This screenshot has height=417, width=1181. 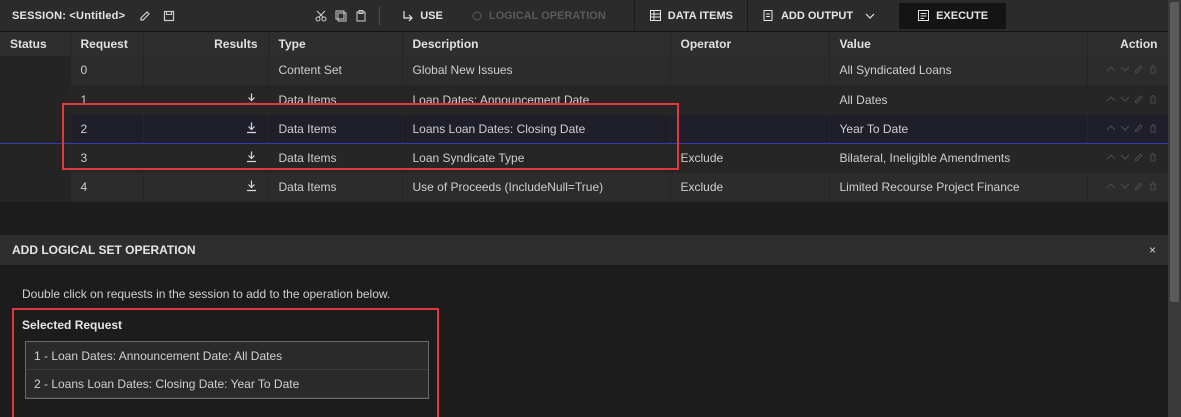 I want to click on highlight-box-selected, so click(x=225, y=362).